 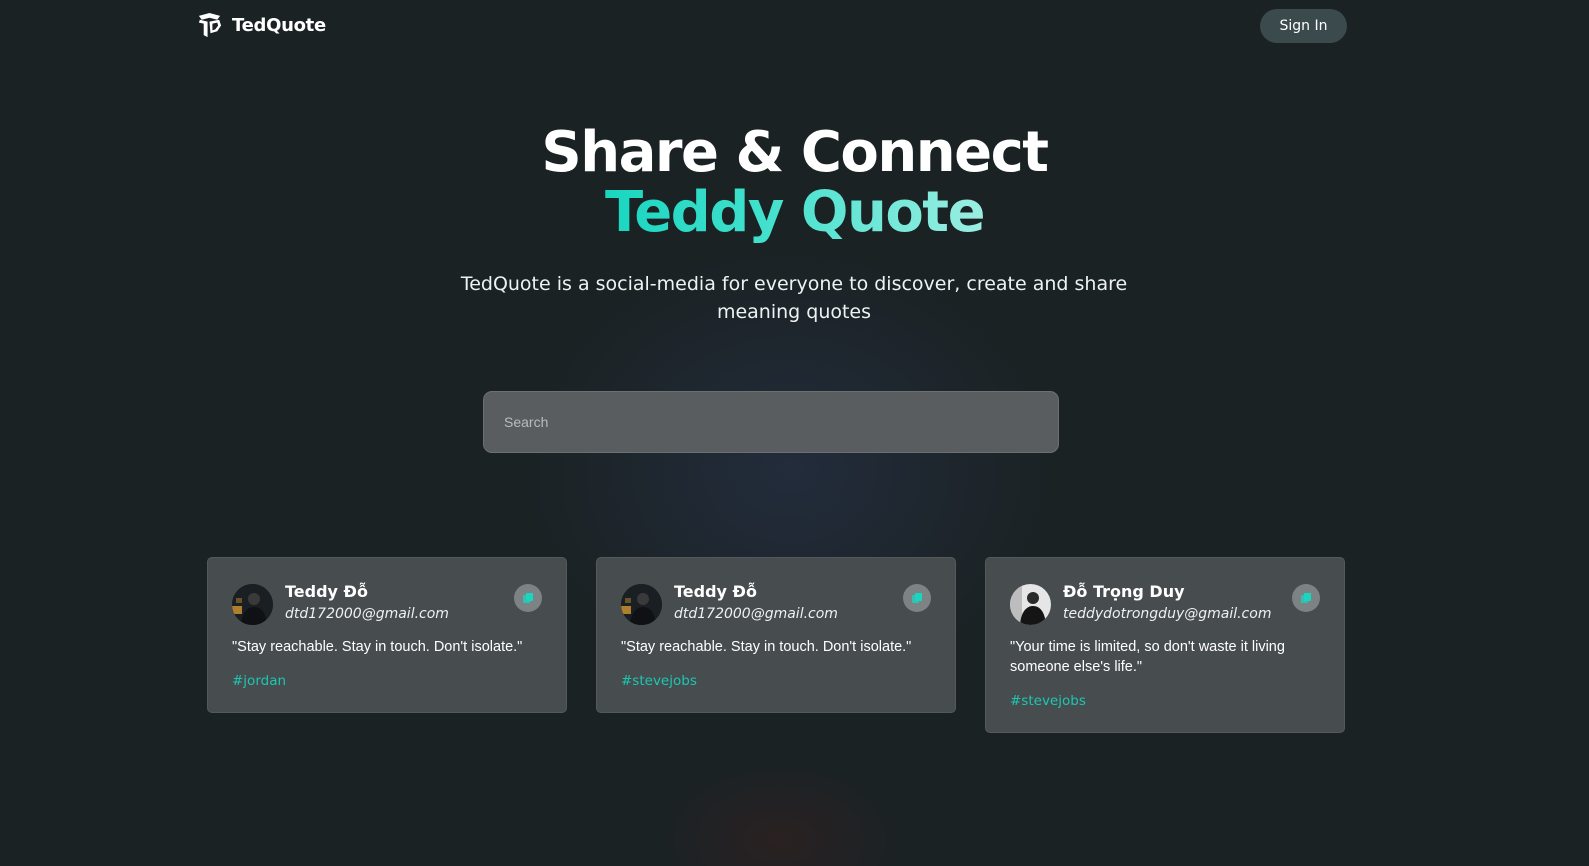 I want to click on hero-accent-text: Teddy Quote, so click(x=795, y=212).